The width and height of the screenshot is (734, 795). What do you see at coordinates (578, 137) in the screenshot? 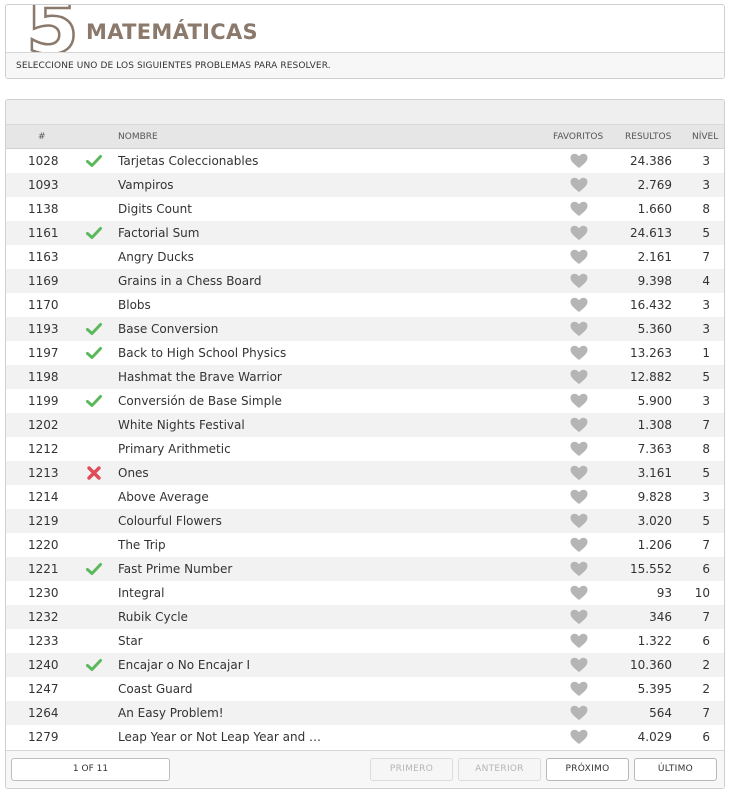
I see `column-header-favorites: FAVORITOS` at bounding box center [578, 137].